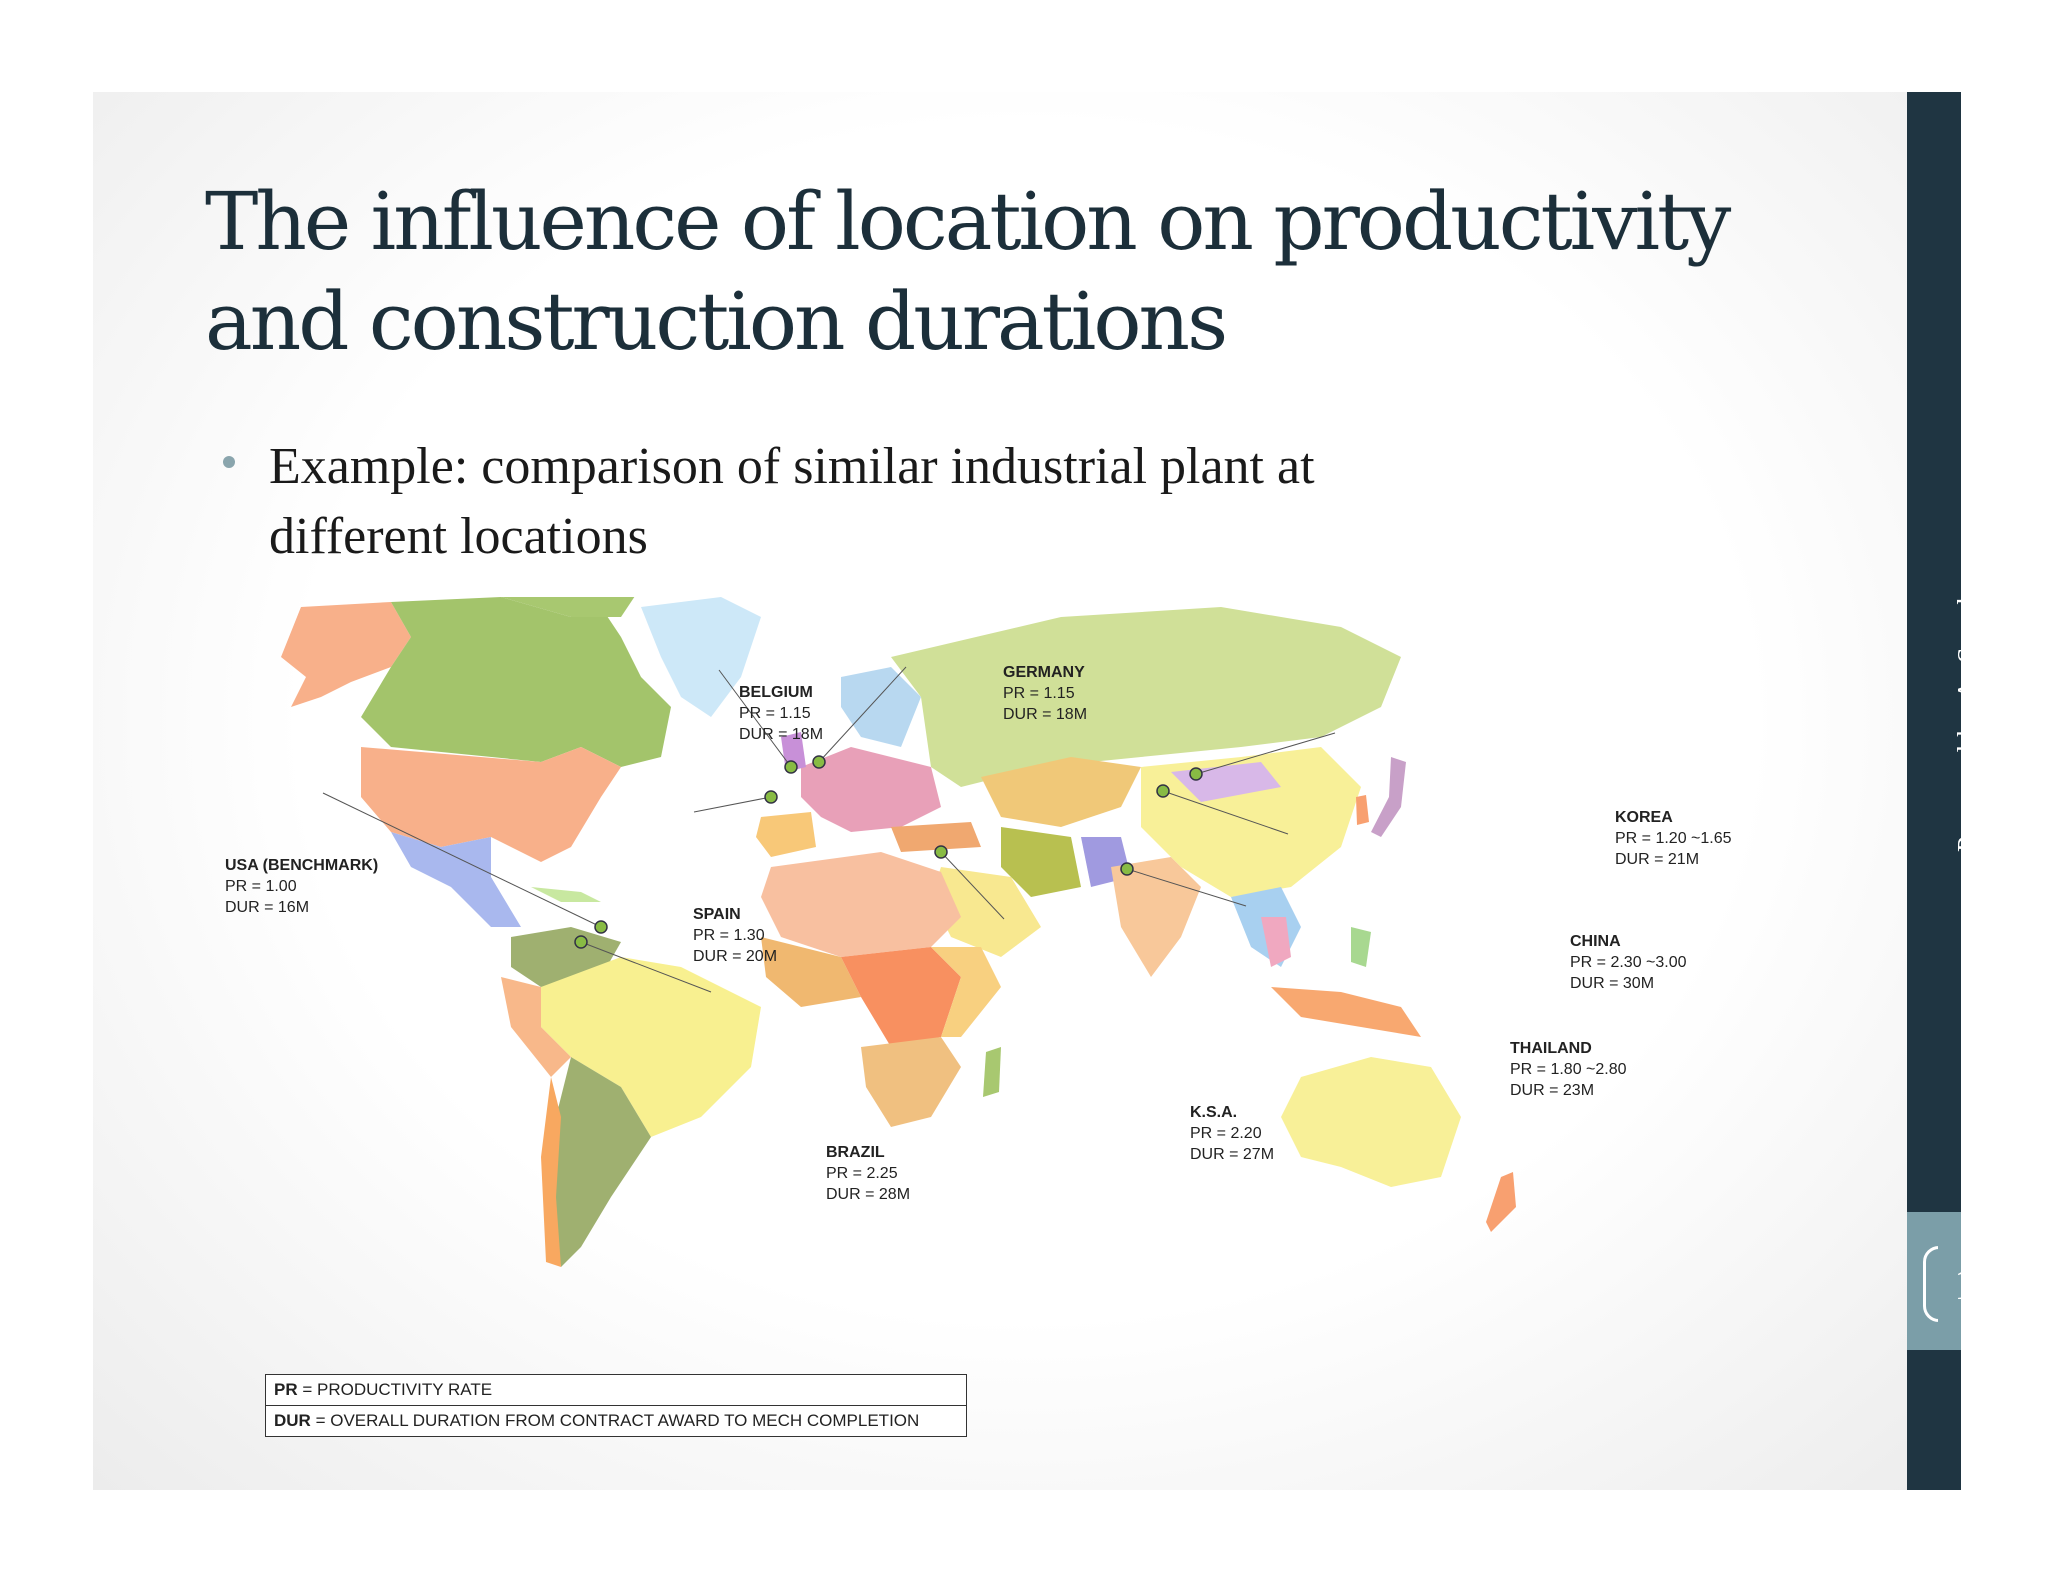 The width and height of the screenshot is (2048, 1582). I want to click on duration: DUR = 16M, so click(267, 907).